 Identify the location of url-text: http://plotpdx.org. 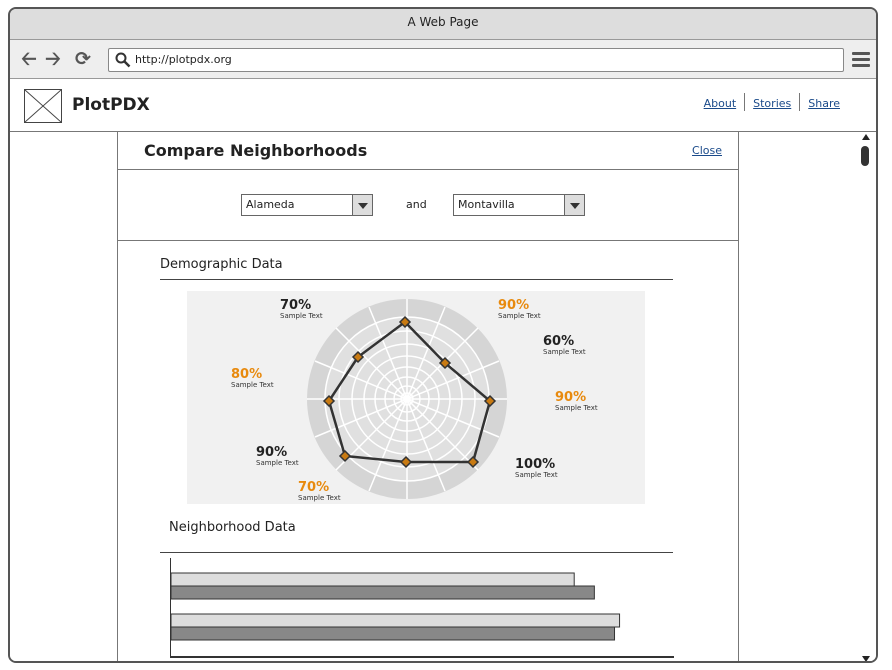
(183, 59).